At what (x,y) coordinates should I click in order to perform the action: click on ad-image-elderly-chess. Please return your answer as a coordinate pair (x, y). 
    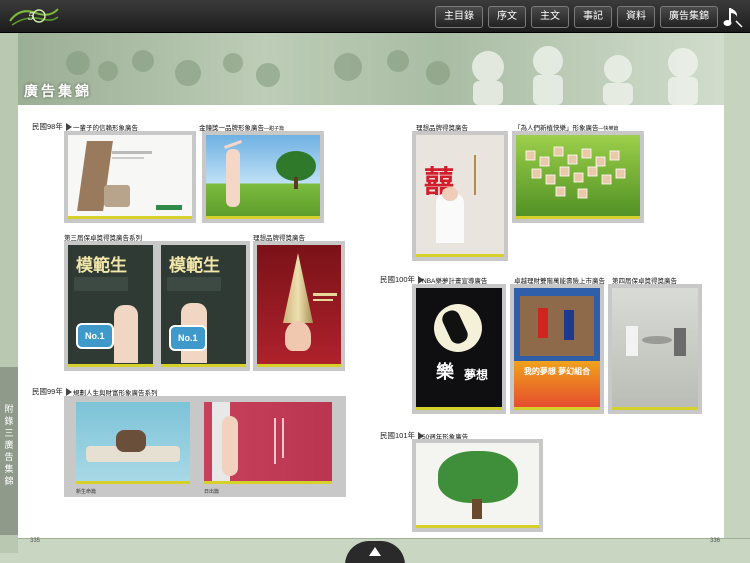
    Looking at the image, I should click on (655, 349).